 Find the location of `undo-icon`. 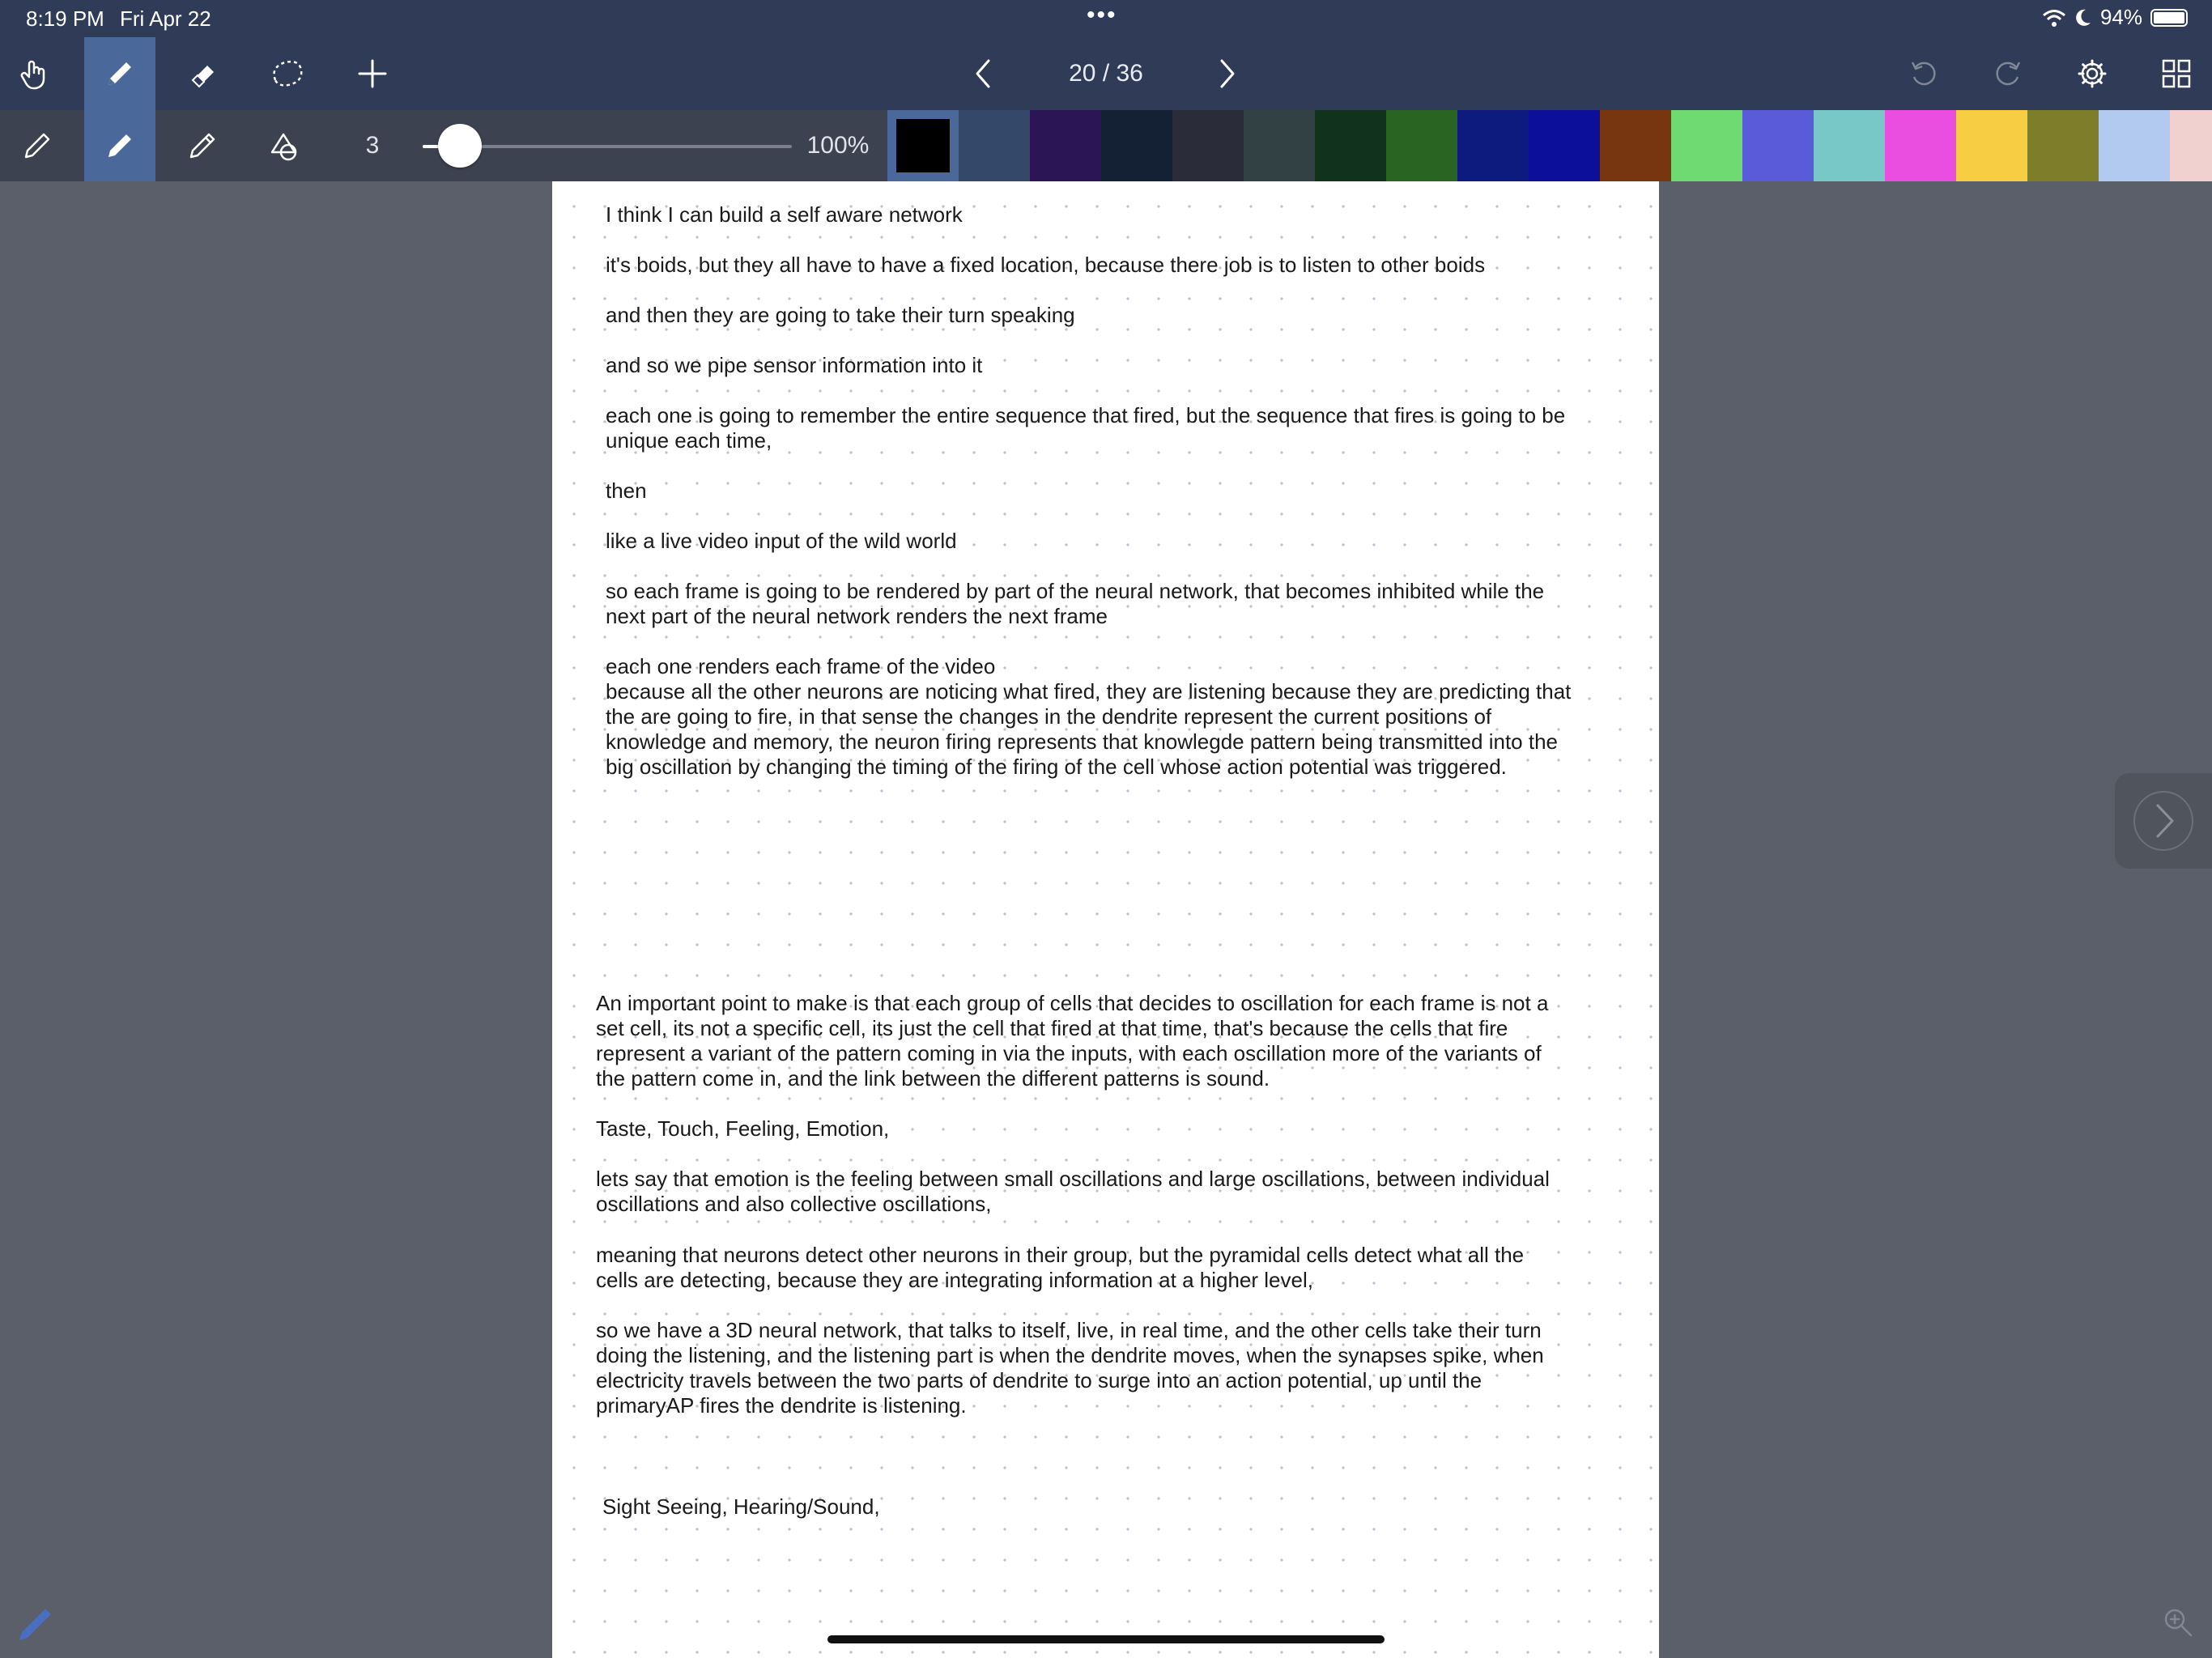

undo-icon is located at coordinates (1924, 74).